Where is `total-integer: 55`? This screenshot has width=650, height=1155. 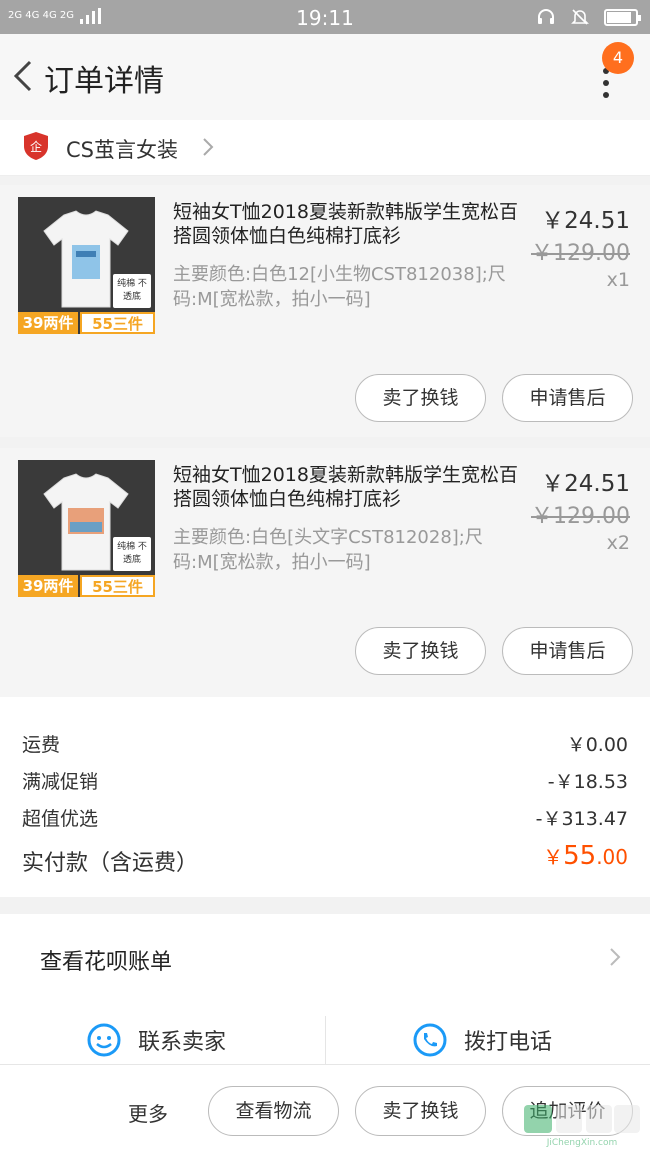 total-integer: 55 is located at coordinates (580, 856).